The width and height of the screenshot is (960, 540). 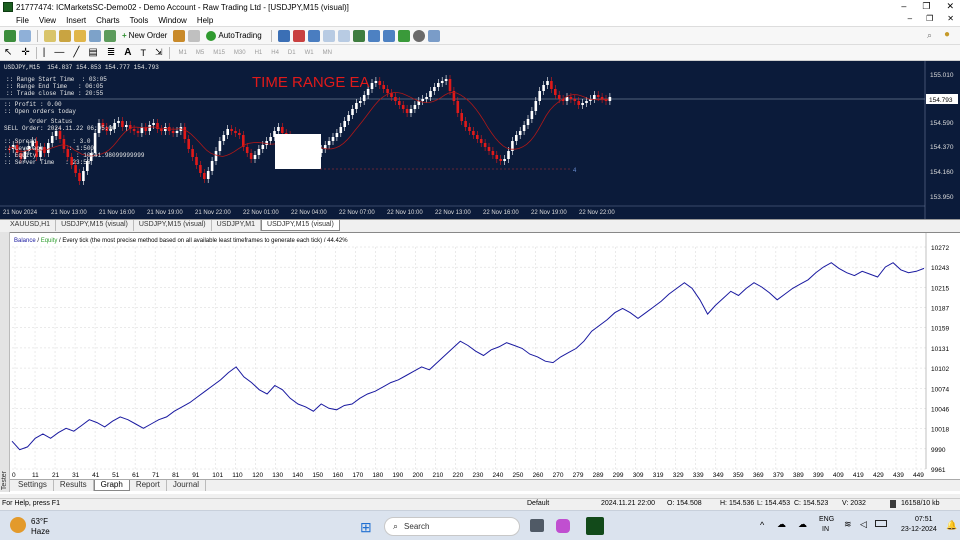 I want to click on metaeditor-icon, so click(x=179, y=35).